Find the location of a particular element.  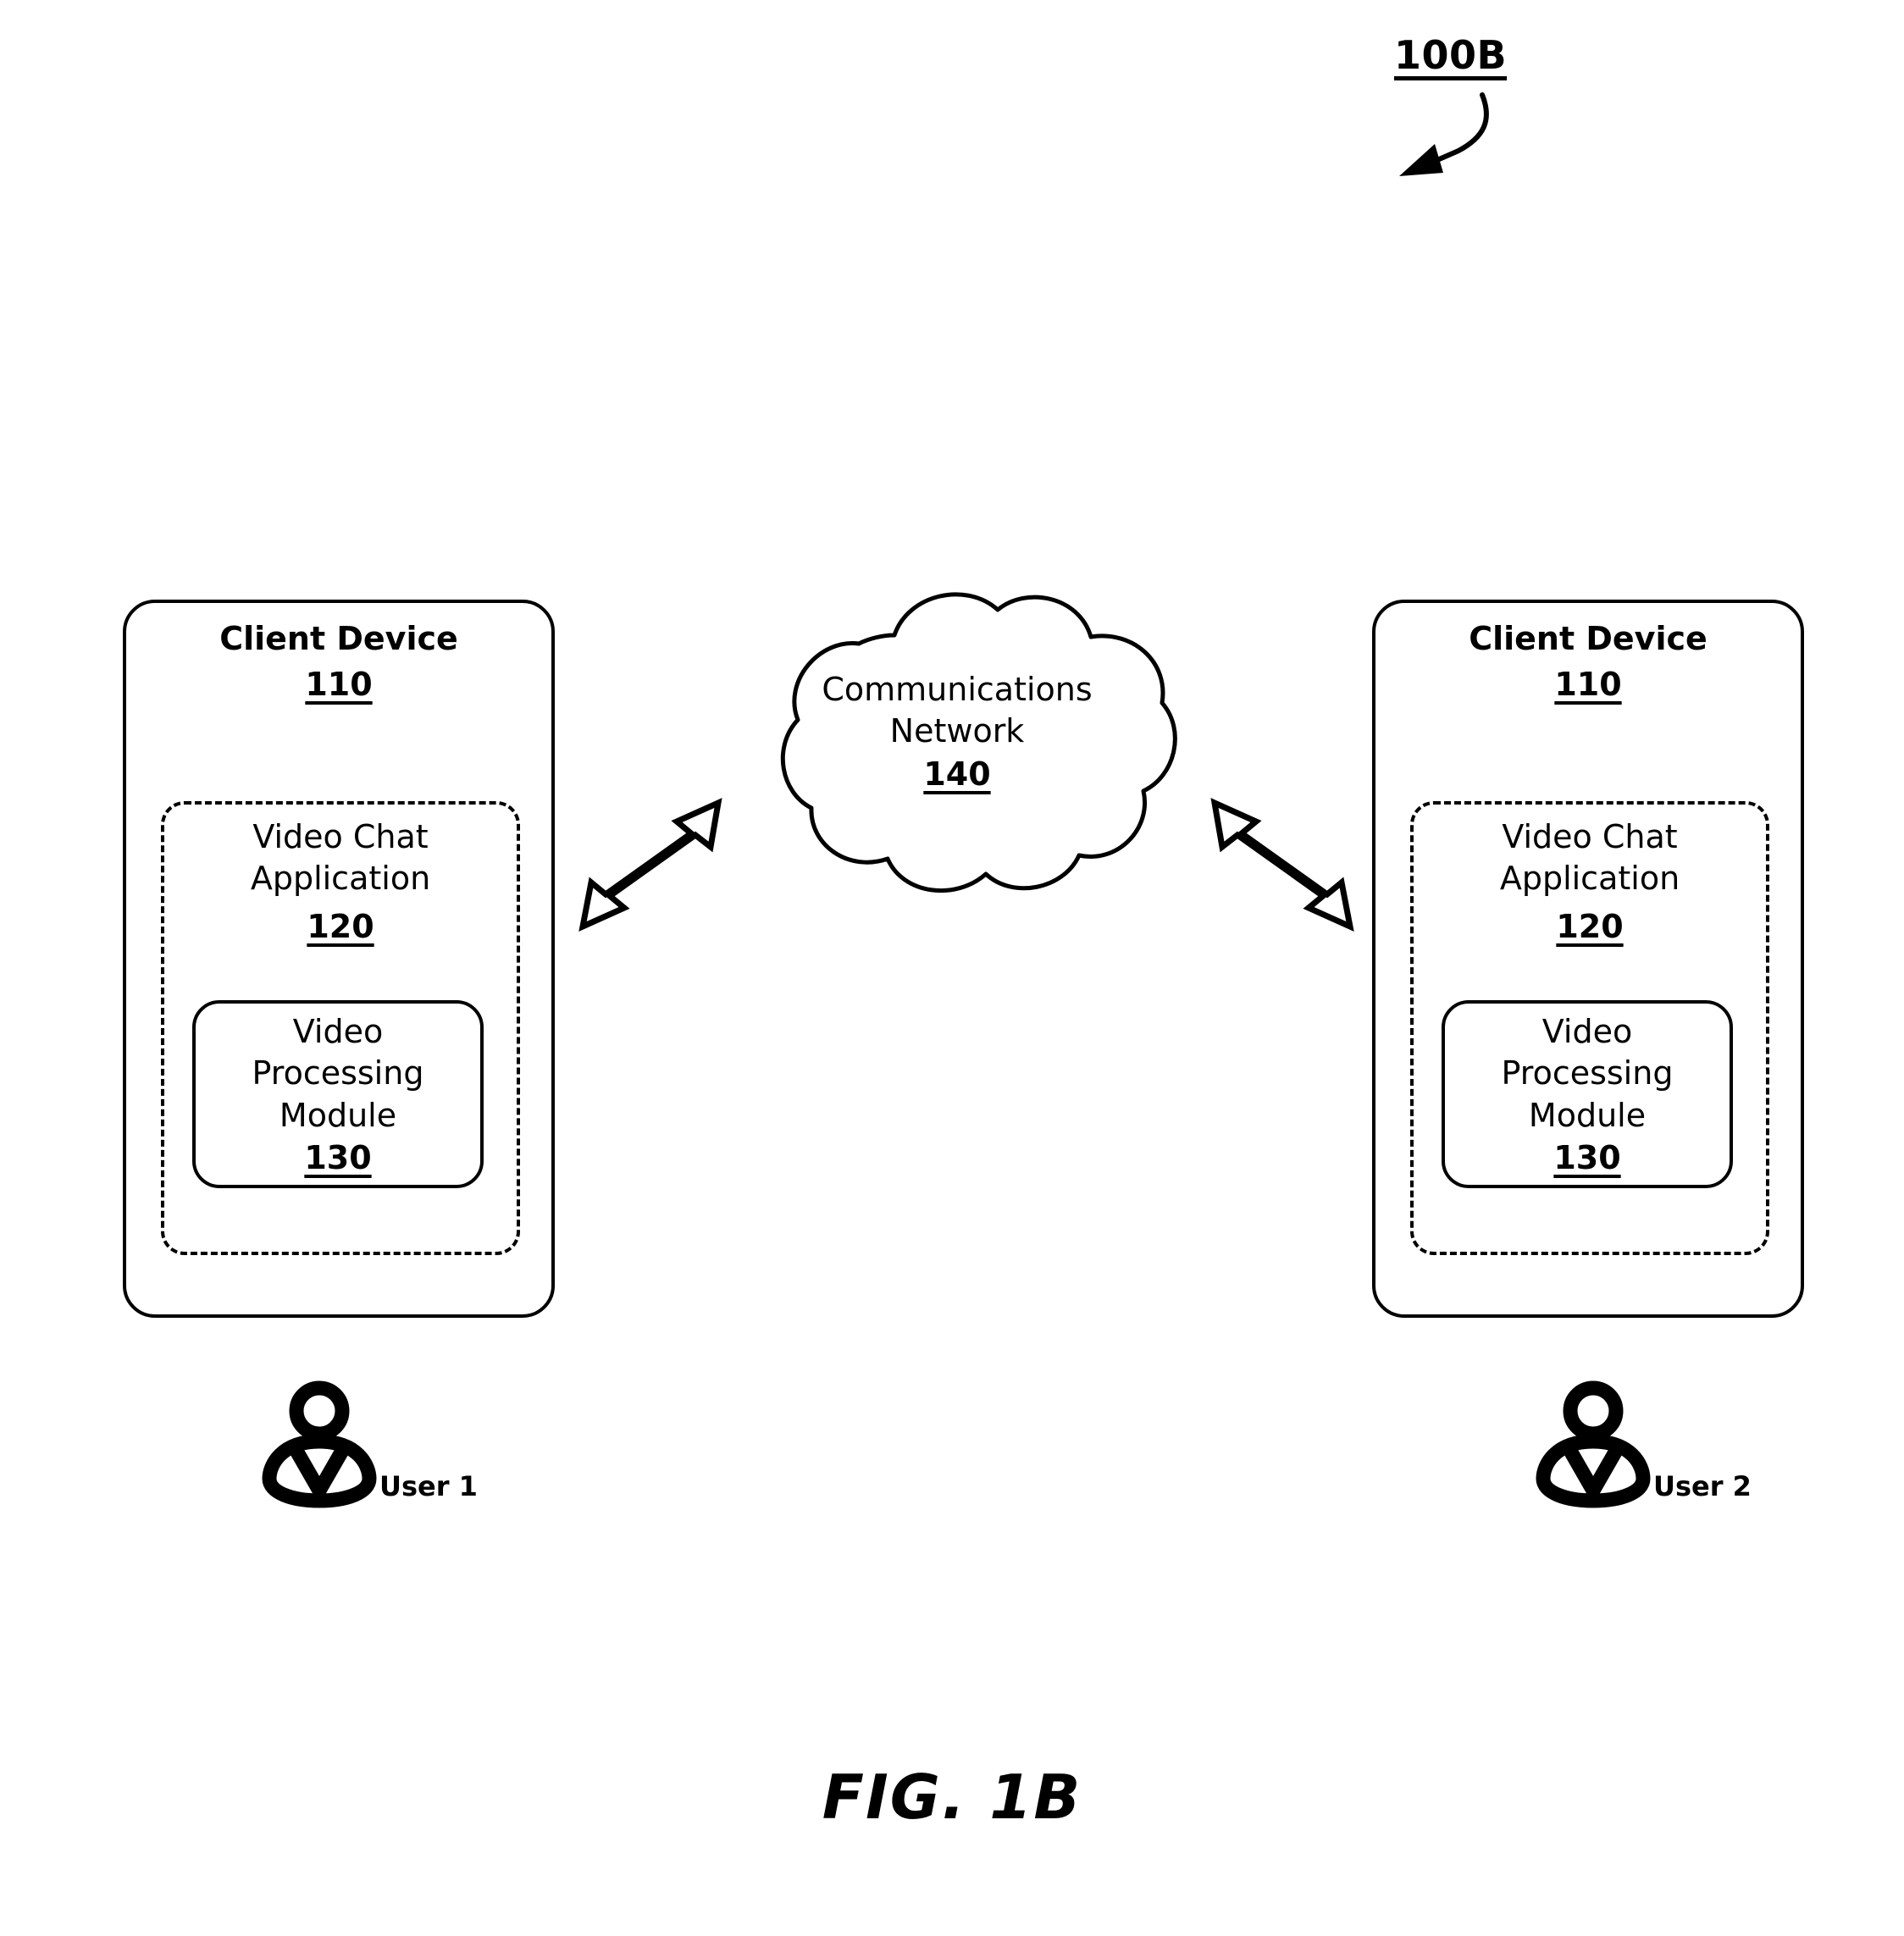

user-label-left: User 1 is located at coordinates (428, 1486).